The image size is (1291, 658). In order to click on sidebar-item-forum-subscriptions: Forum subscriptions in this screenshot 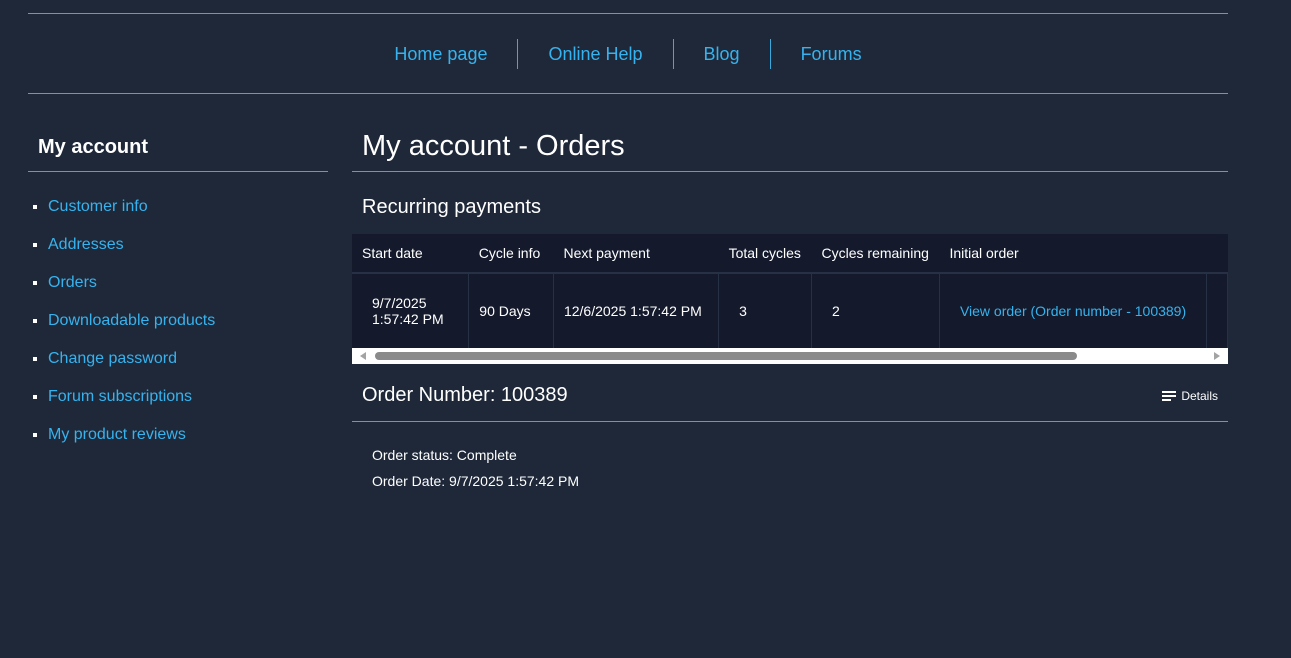, I will do `click(178, 397)`.